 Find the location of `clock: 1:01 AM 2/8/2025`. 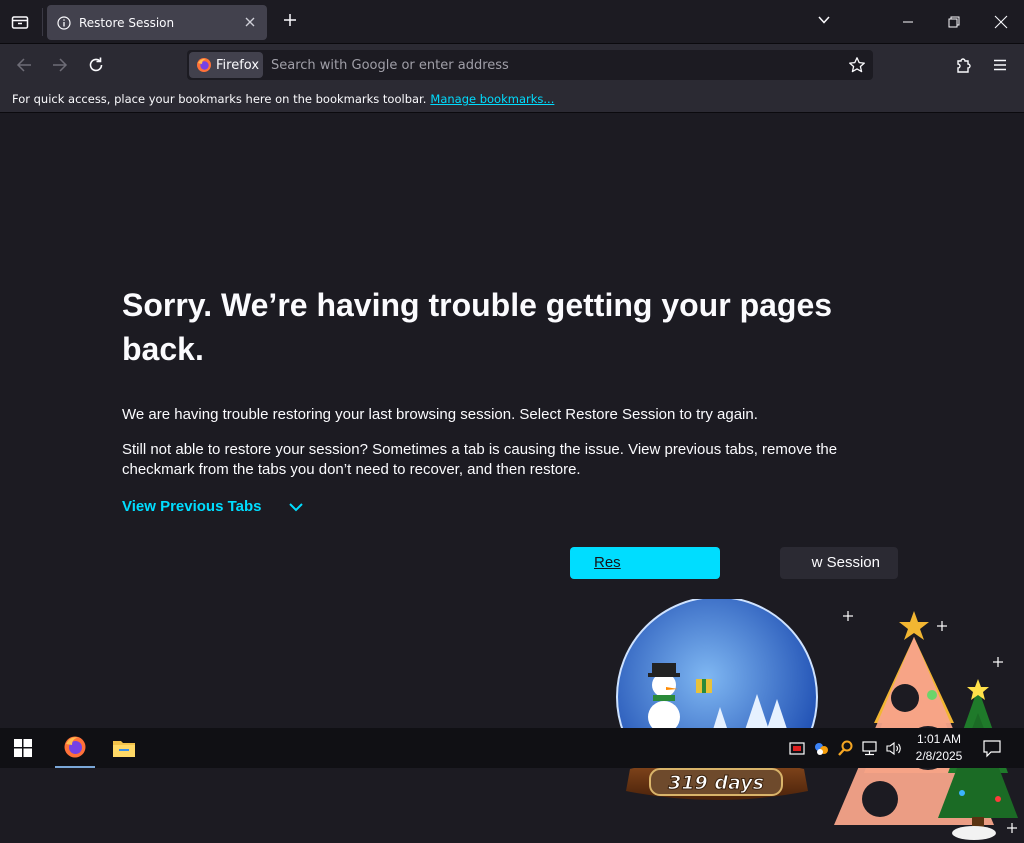

clock: 1:01 AM 2/8/2025 is located at coordinates (939, 748).